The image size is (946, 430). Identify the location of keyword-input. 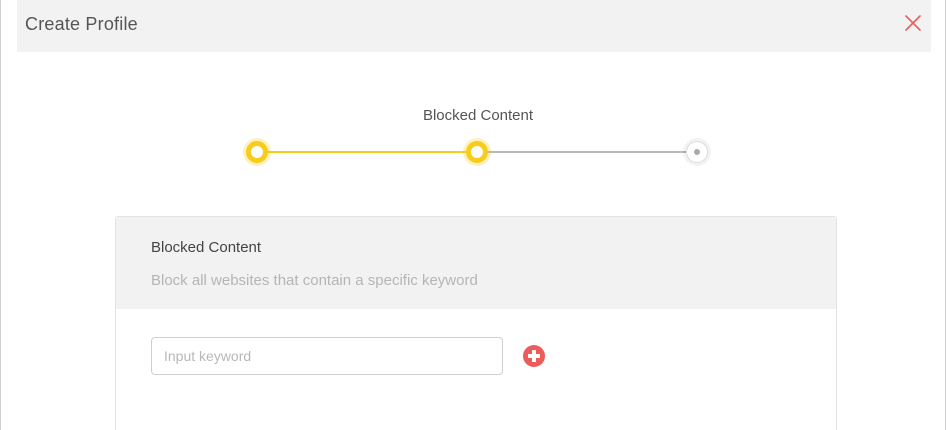
(327, 356).